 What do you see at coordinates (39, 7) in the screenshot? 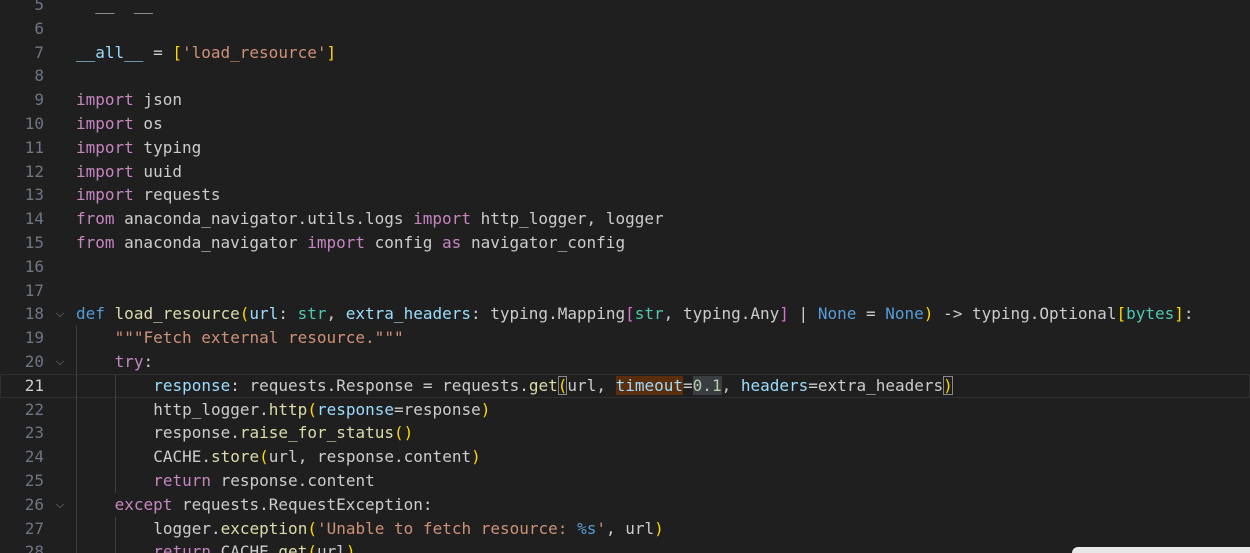
I see `line-number: 5` at bounding box center [39, 7].